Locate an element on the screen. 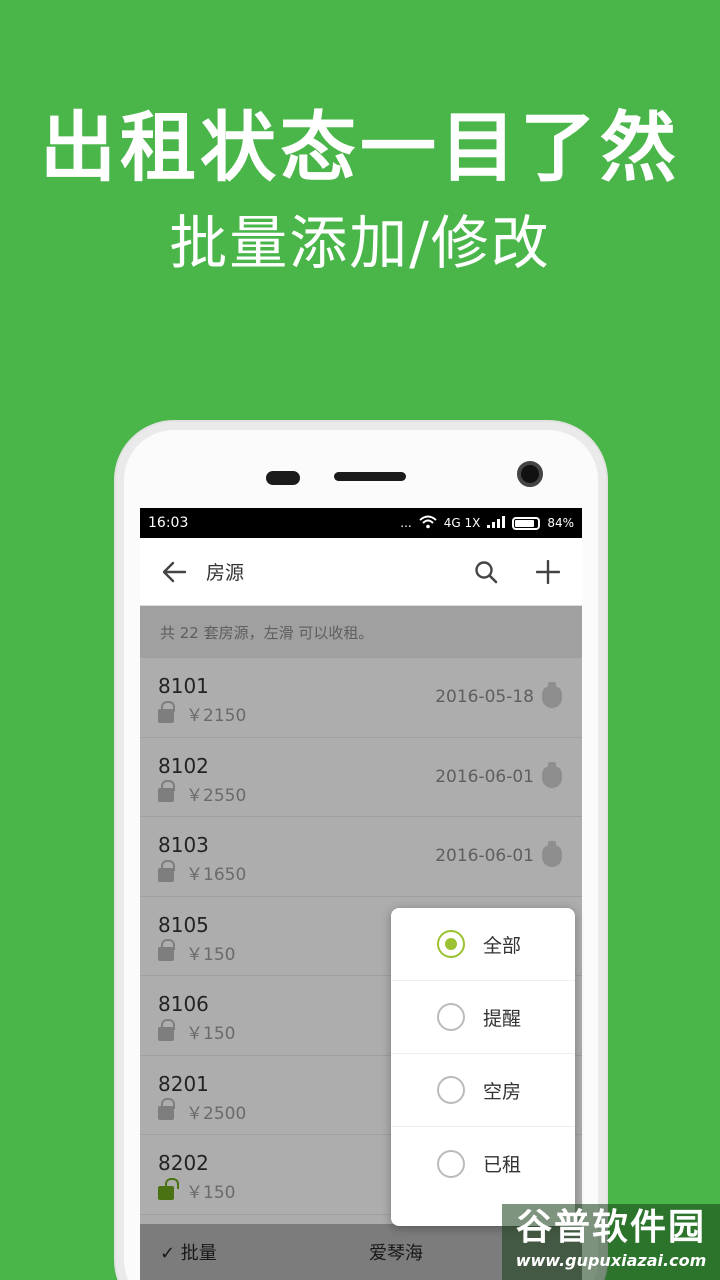  promo-headline: 出租状态一目了然 is located at coordinates (360, 147).